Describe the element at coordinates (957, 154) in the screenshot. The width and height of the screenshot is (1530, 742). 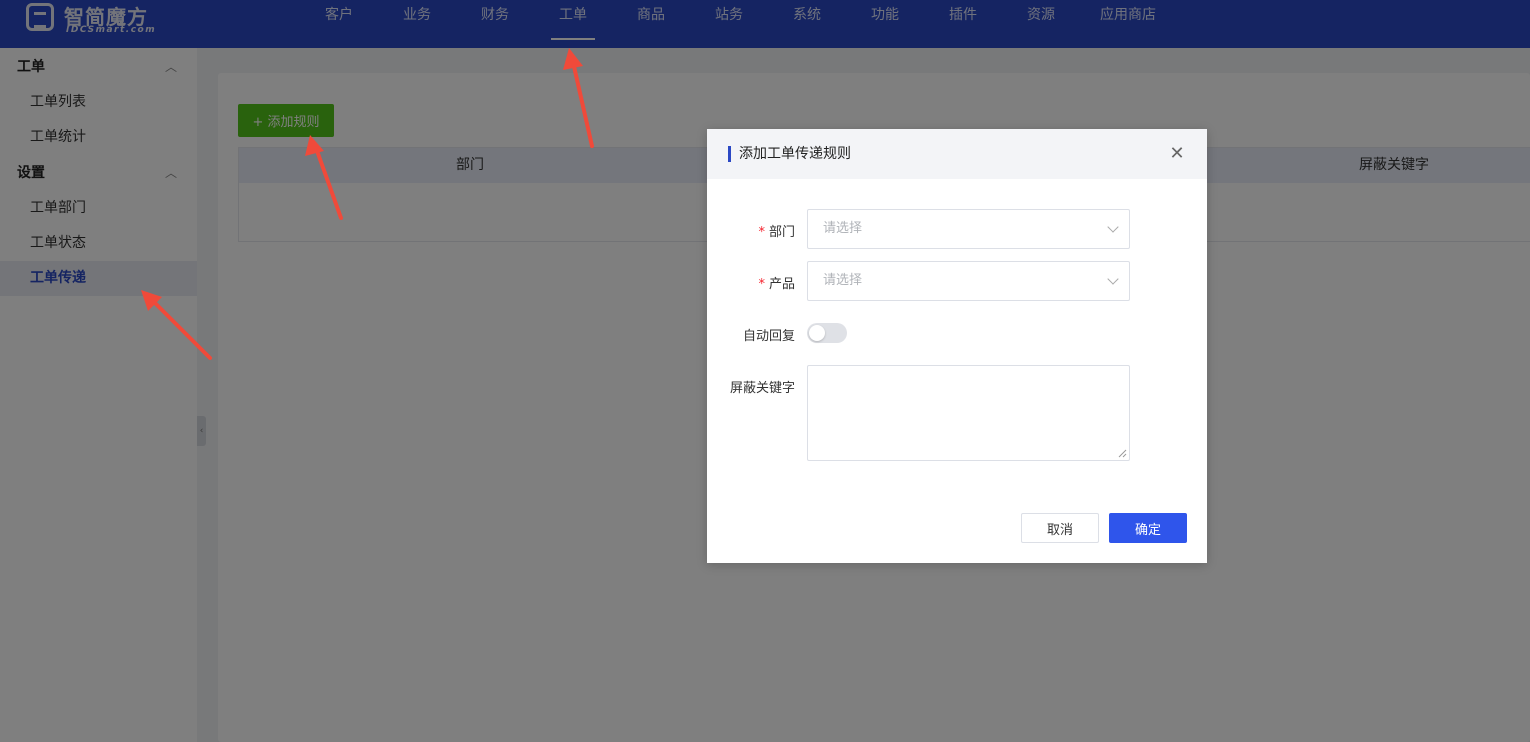
I see `dialog-header: 添加工单传递规则 ✕` at that location.